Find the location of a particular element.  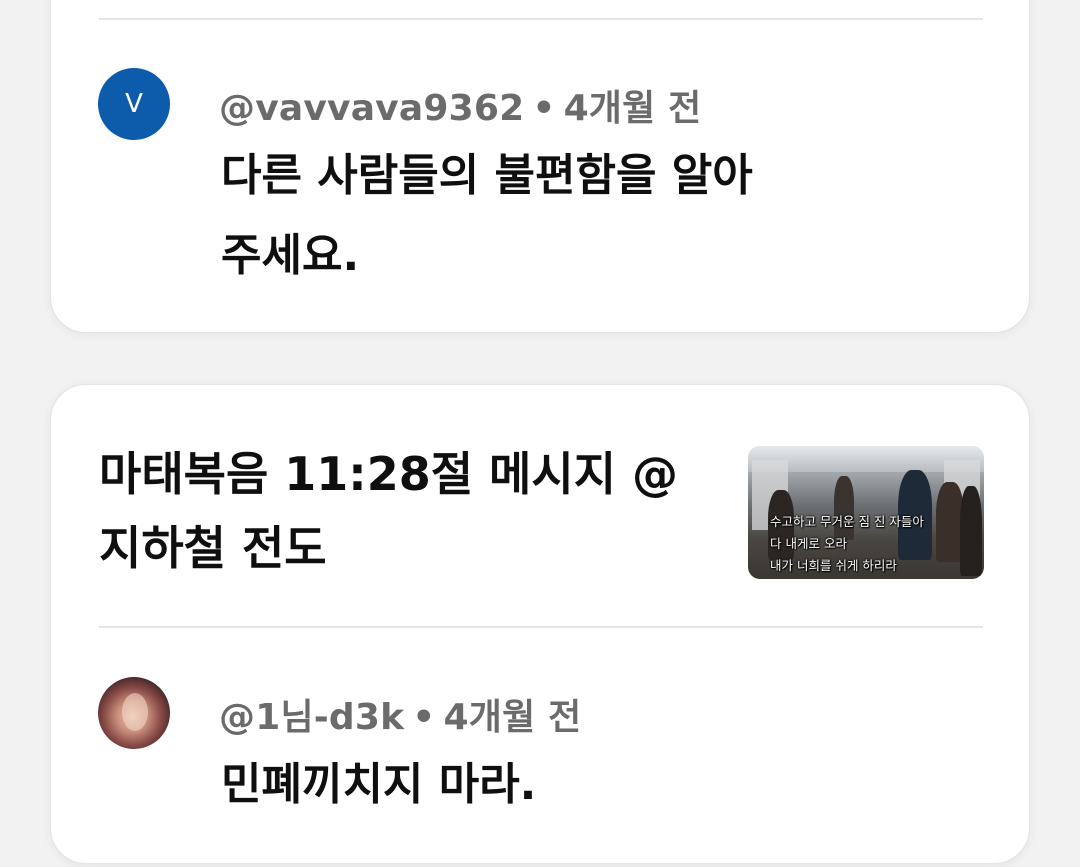

comment-meta: @1님-d3k • 4개월 전 is located at coordinates (400, 714).